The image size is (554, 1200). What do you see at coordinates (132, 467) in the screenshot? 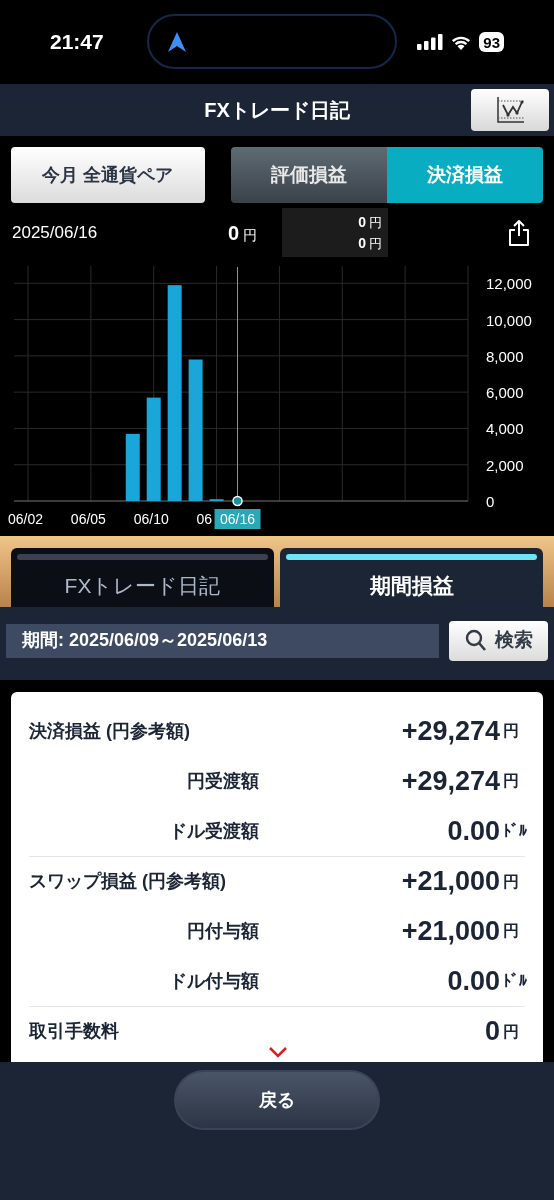
I see `bar` at bounding box center [132, 467].